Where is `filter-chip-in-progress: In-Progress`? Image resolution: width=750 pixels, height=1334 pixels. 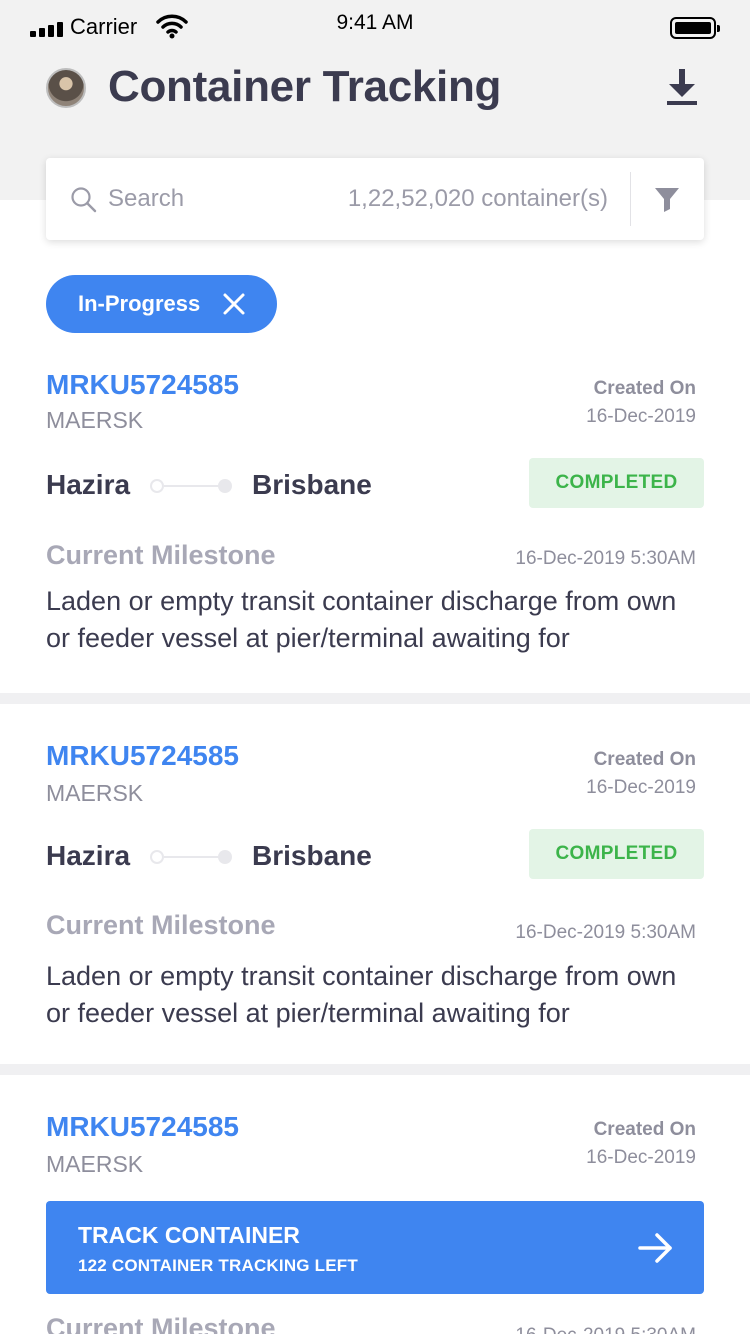 filter-chip-in-progress: In-Progress is located at coordinates (161, 304).